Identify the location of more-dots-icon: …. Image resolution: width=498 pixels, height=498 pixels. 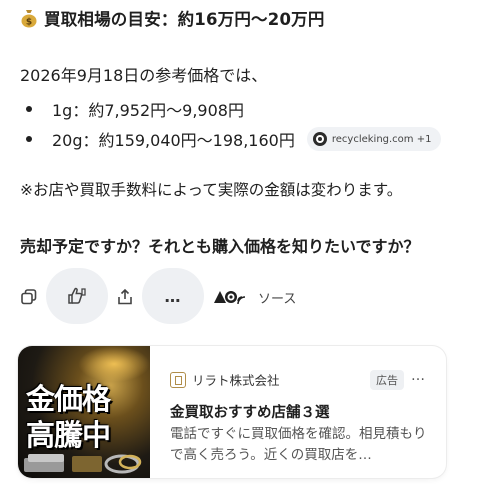
(173, 296).